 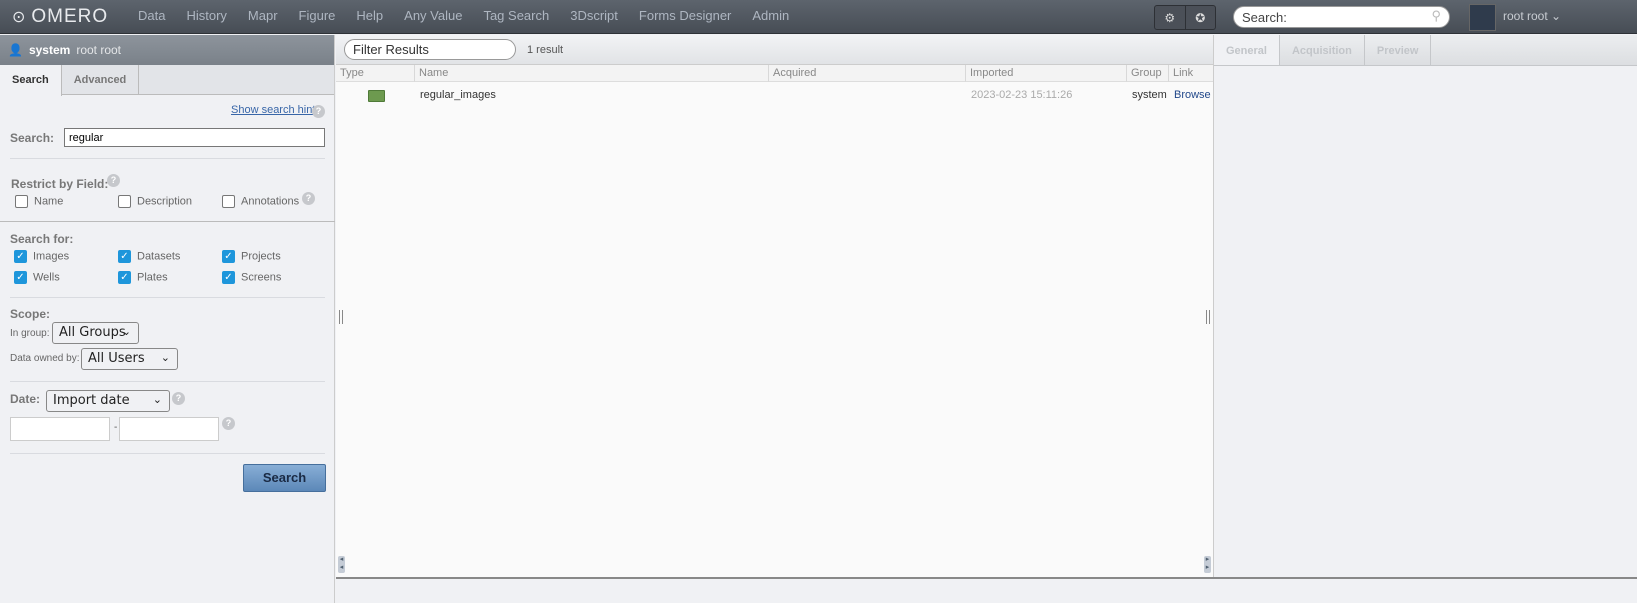 I want to click on restrict-name-checkbox: Name, so click(x=39, y=201).